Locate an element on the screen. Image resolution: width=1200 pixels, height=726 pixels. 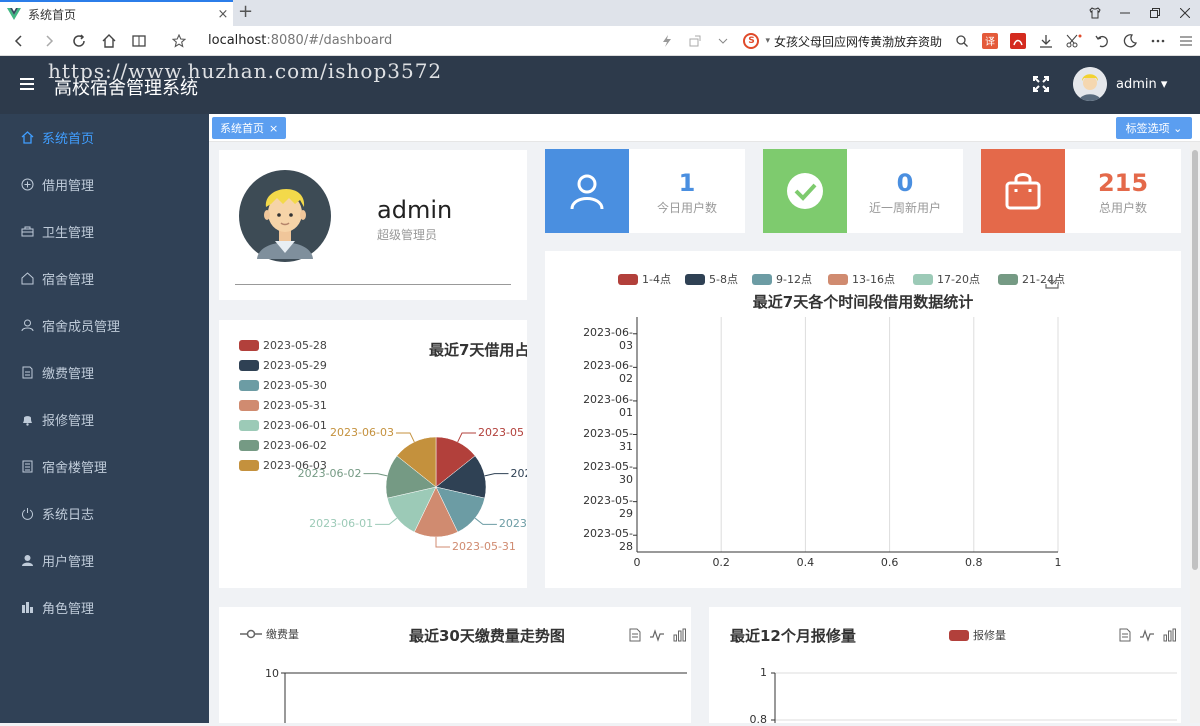
sidebar-item-payment: 缴费管理 is located at coordinates (104, 372).